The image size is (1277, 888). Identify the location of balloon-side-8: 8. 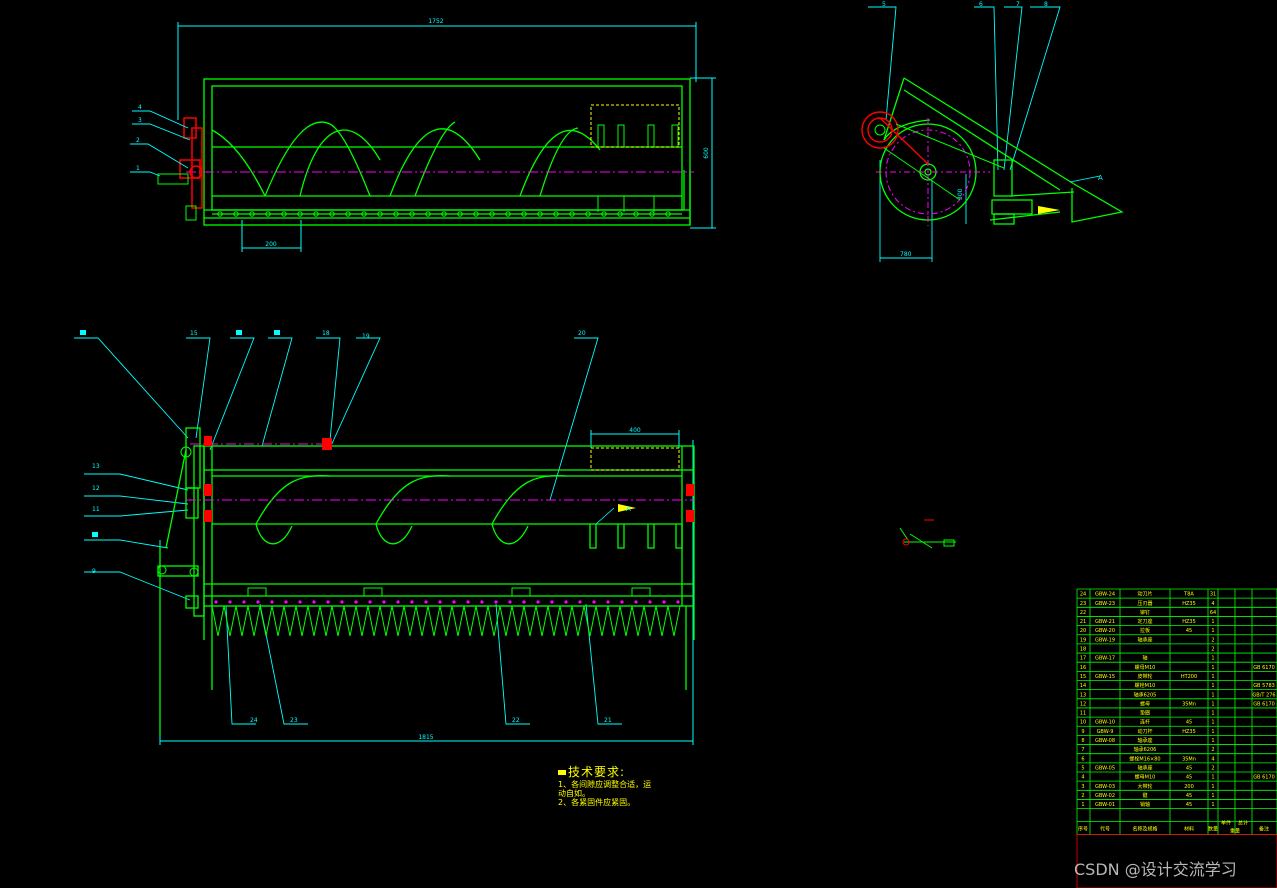
(1046, 4).